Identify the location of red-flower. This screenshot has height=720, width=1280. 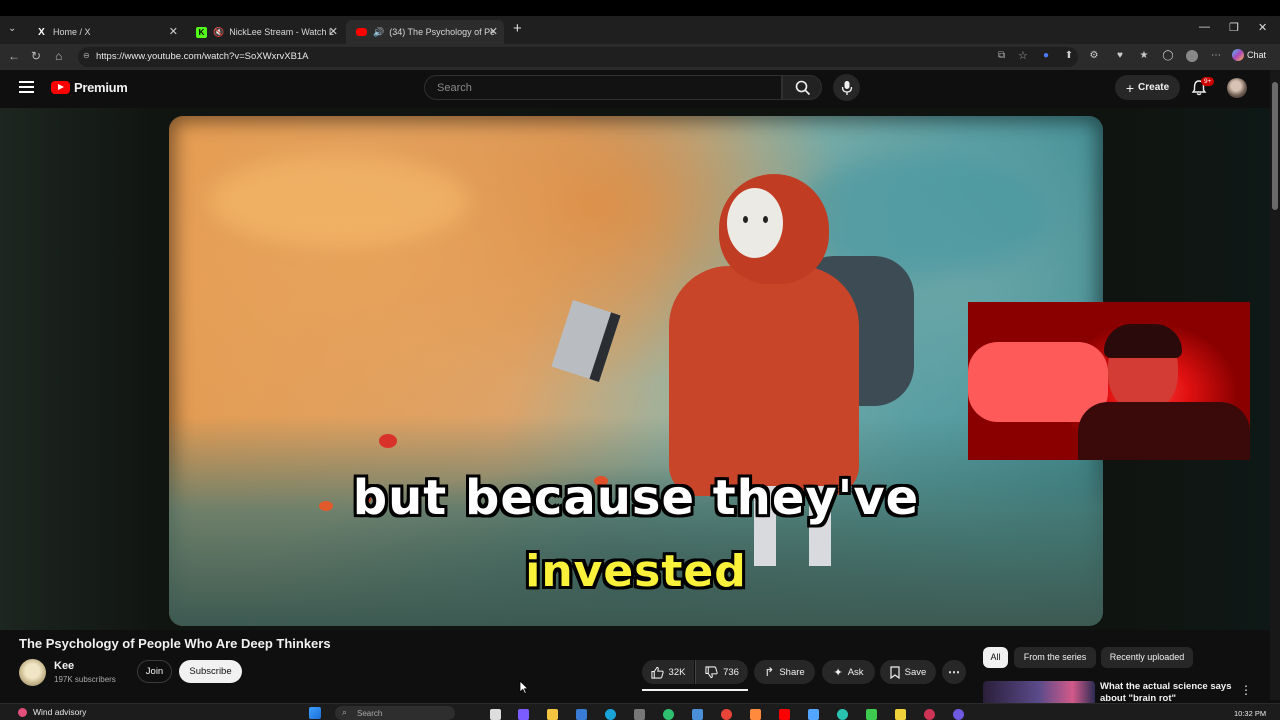
(388, 441).